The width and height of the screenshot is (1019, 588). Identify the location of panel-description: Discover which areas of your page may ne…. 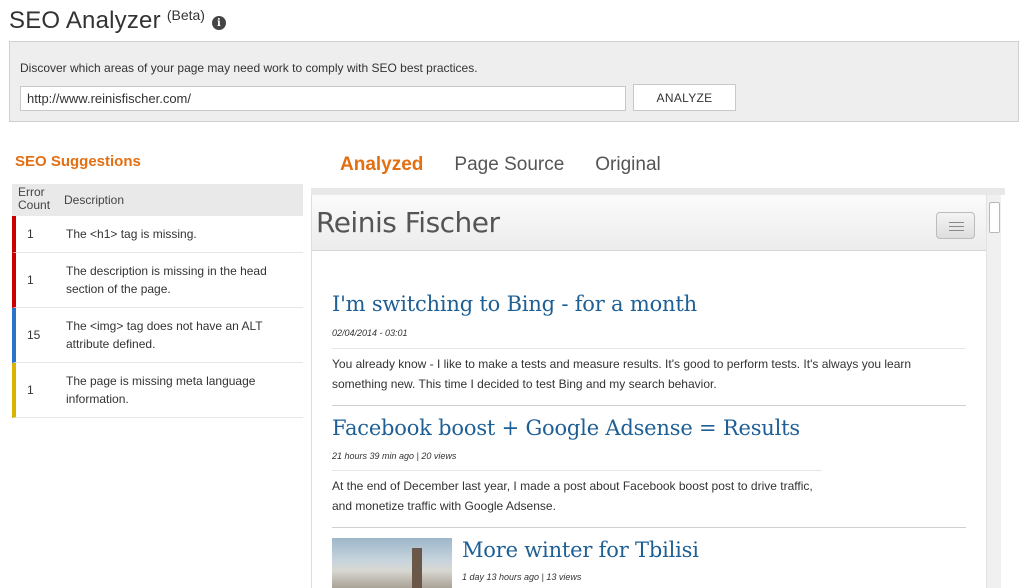
(249, 68).